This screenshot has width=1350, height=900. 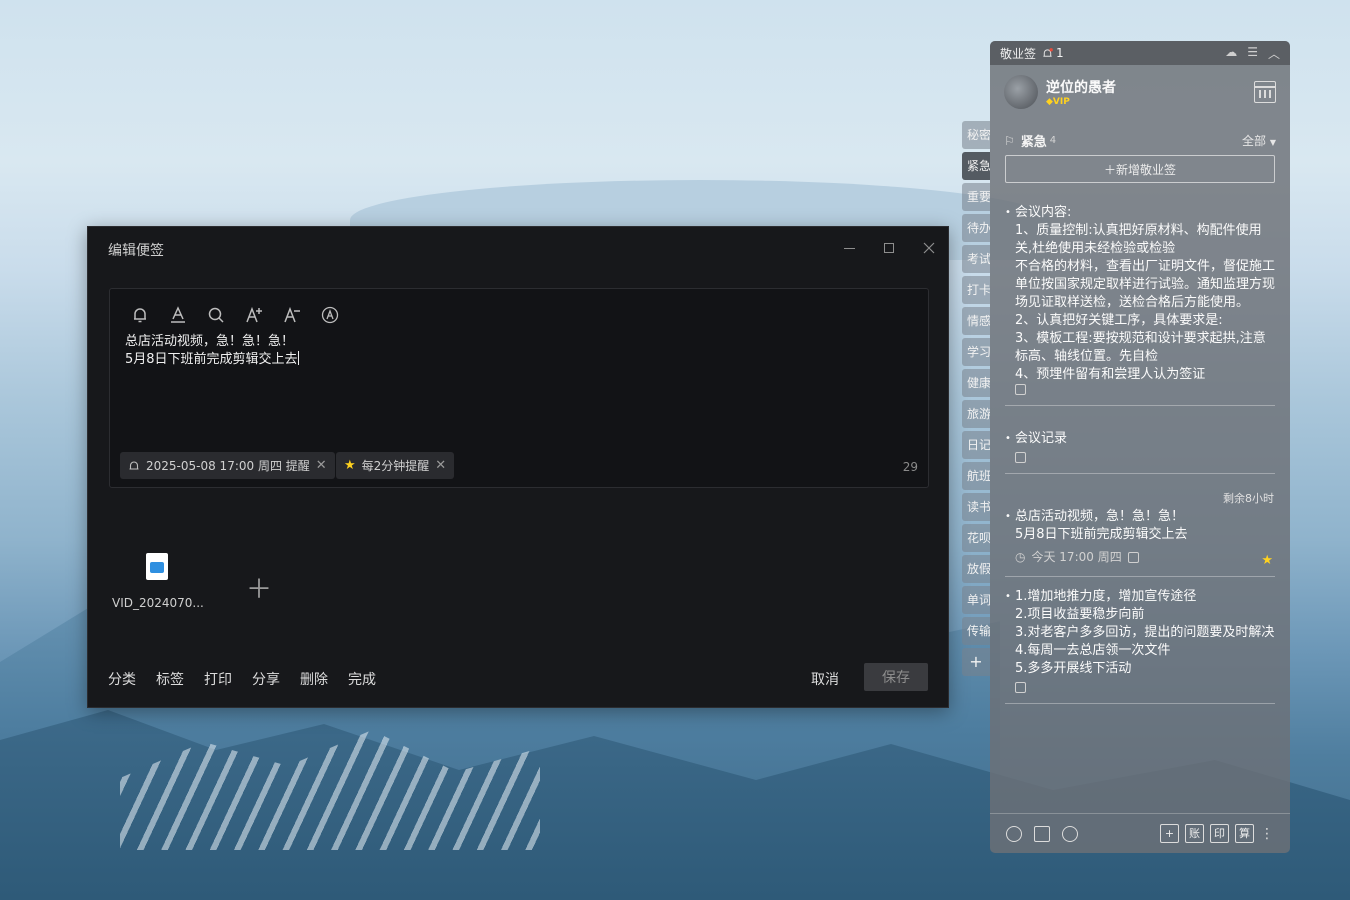 What do you see at coordinates (157, 566) in the screenshot?
I see `video-file-icon` at bounding box center [157, 566].